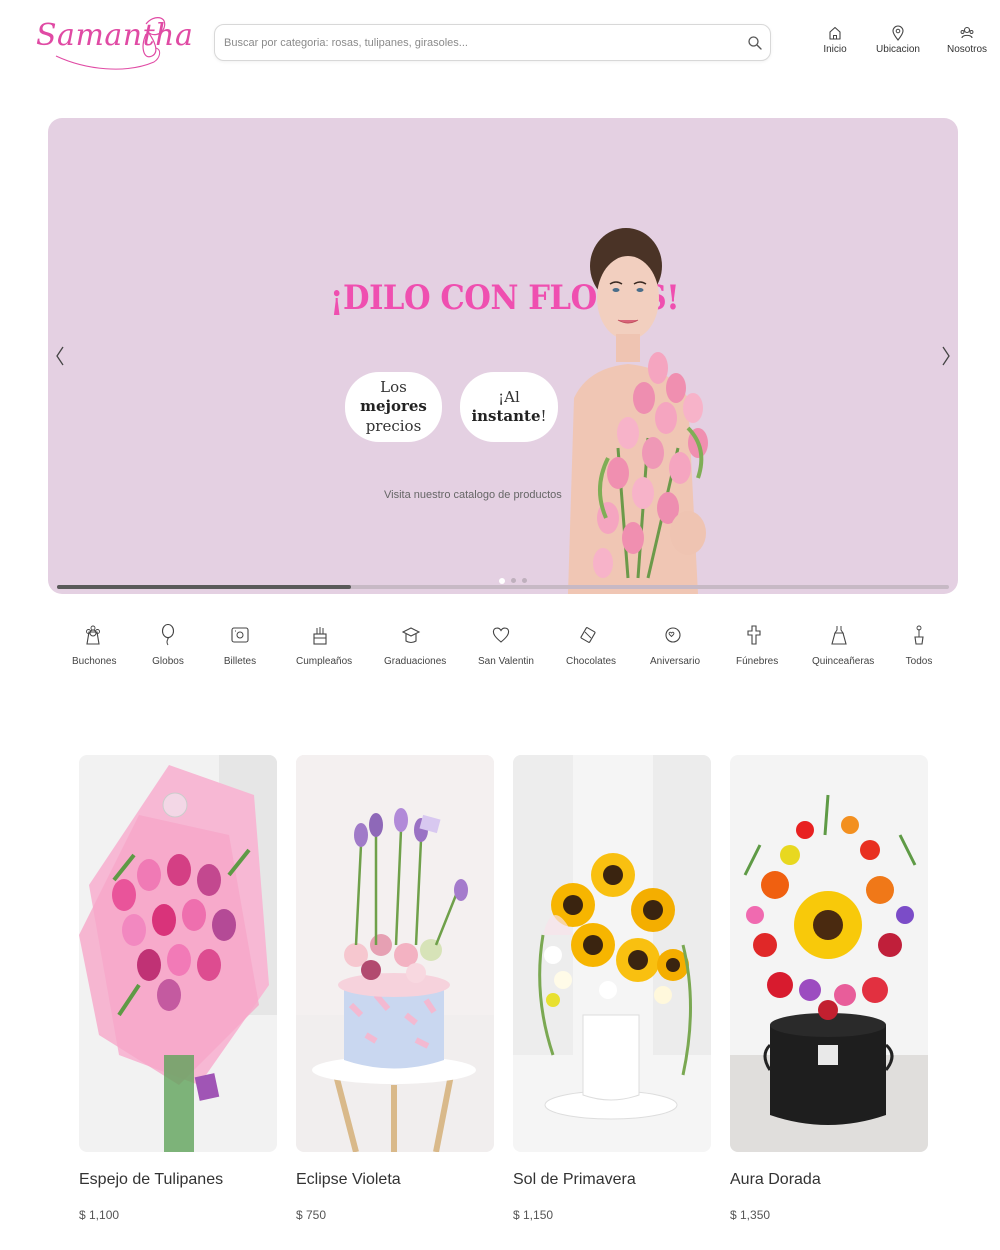 The height and width of the screenshot is (1250, 1000). I want to click on slider-progress-track, so click(503, 587).